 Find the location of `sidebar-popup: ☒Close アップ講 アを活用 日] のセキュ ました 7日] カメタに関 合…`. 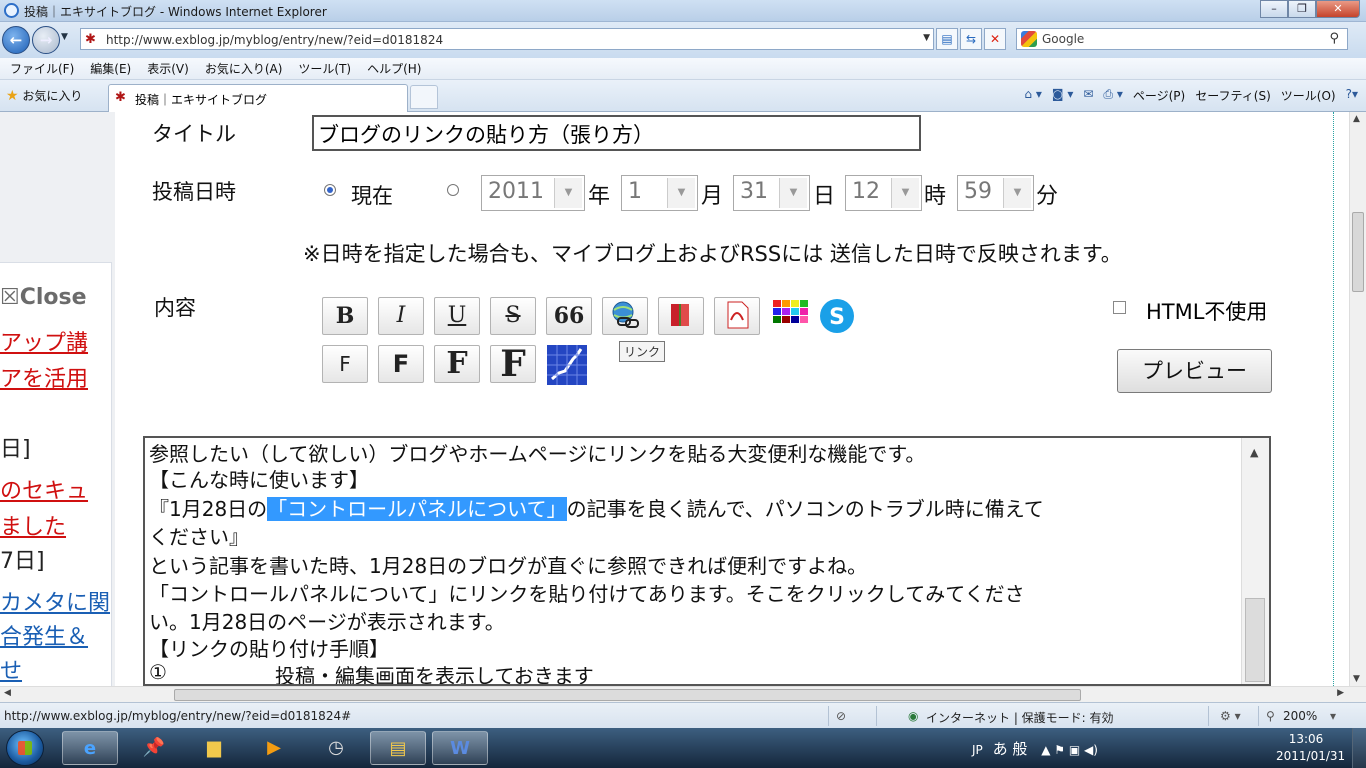

sidebar-popup: ☒Close アップ講 アを活用 日] のセキュ ました 7日] カメタに関 合… is located at coordinates (56, 474).